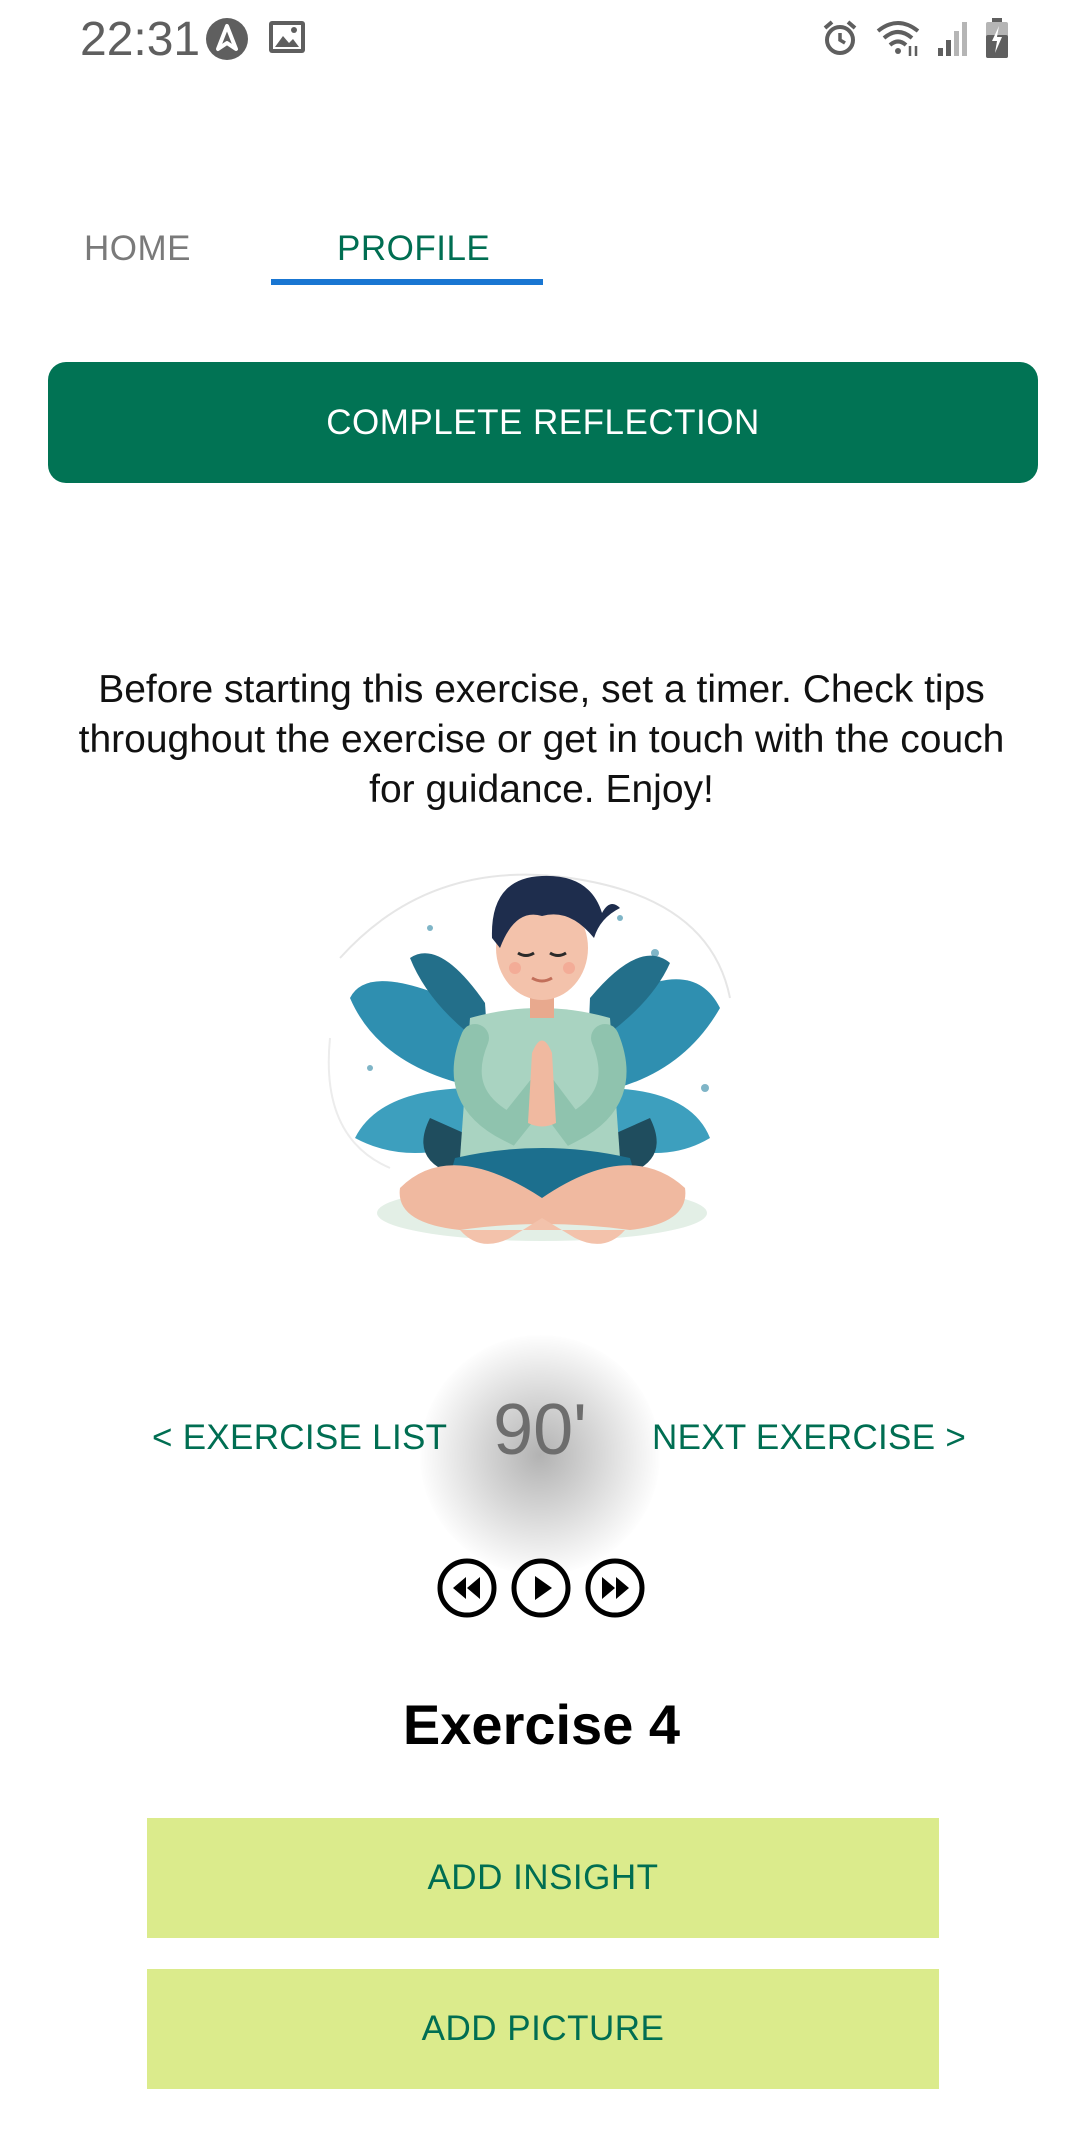 This screenshot has width=1083, height=2141. What do you see at coordinates (809, 1438) in the screenshot?
I see `next-exercise-link: NEXT EXERCISE >` at bounding box center [809, 1438].